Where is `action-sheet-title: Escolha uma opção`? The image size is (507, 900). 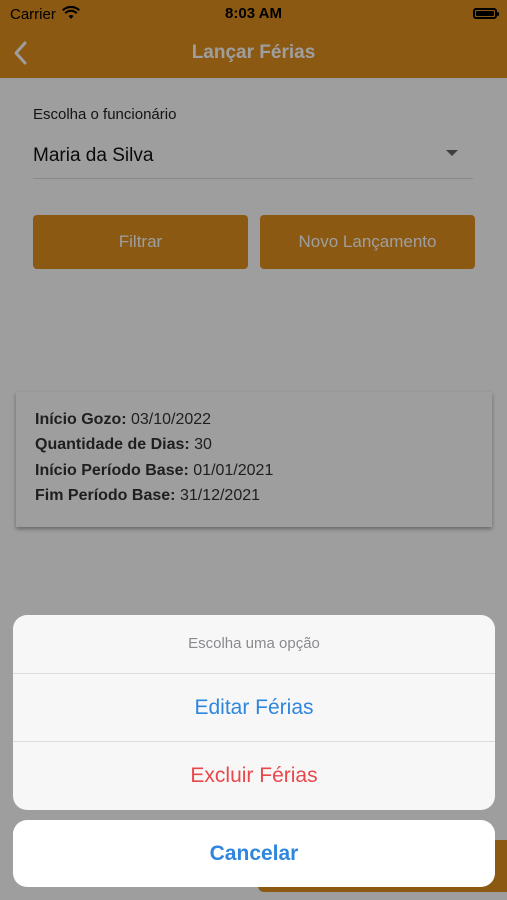
action-sheet-title: Escolha uma opção is located at coordinates (254, 643).